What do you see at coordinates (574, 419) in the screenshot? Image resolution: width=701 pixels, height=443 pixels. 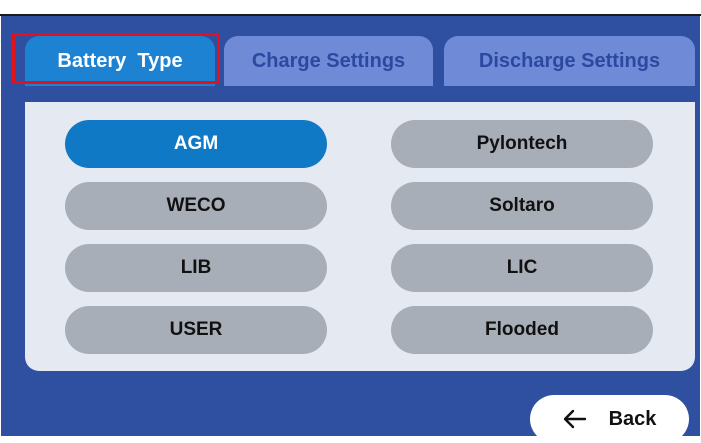 I see `arrow-left-icon` at bounding box center [574, 419].